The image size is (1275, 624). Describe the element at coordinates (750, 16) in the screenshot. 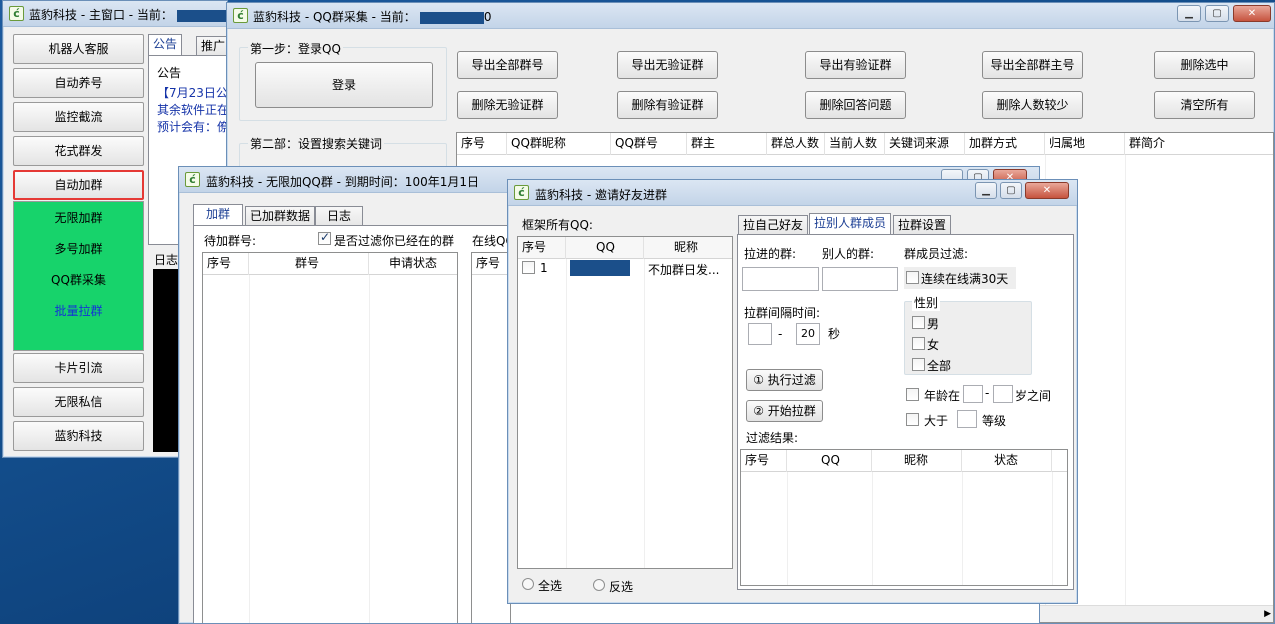

I see `collect-window-titlebar: ć 蓝豹科技 - QQ群采集 - 当前： 0 ▁ ▢ ✕` at that location.